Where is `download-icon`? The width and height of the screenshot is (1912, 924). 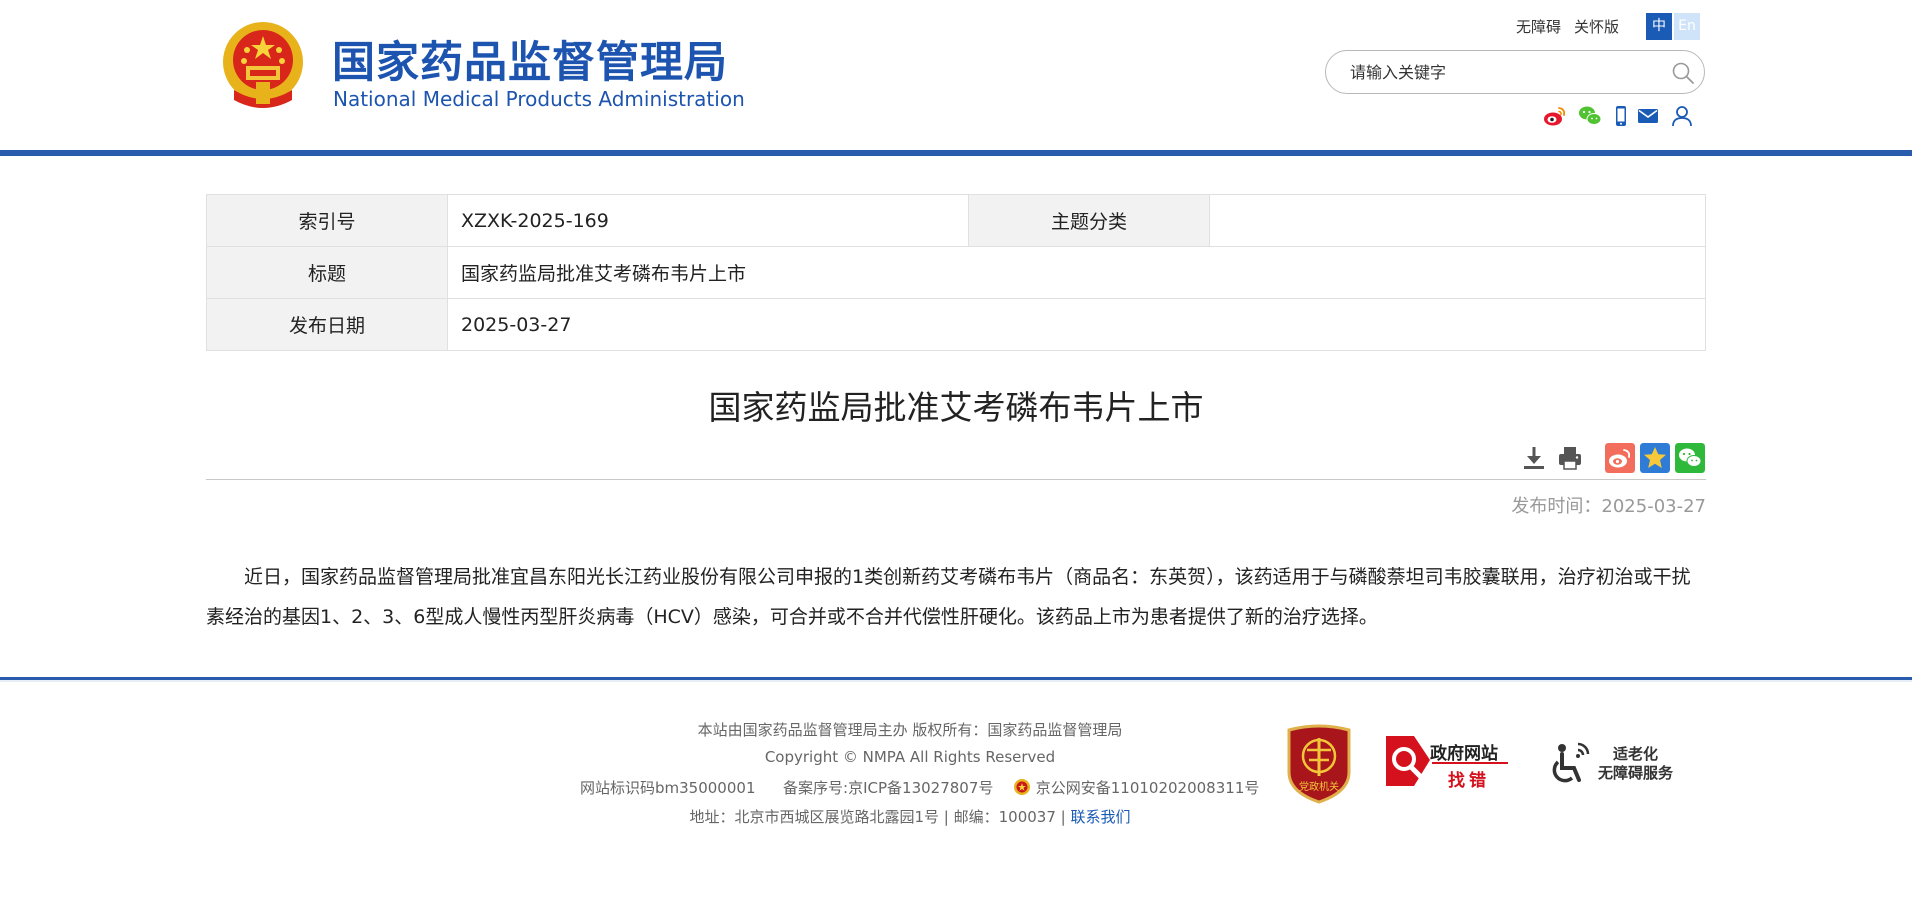
download-icon is located at coordinates (1534, 458).